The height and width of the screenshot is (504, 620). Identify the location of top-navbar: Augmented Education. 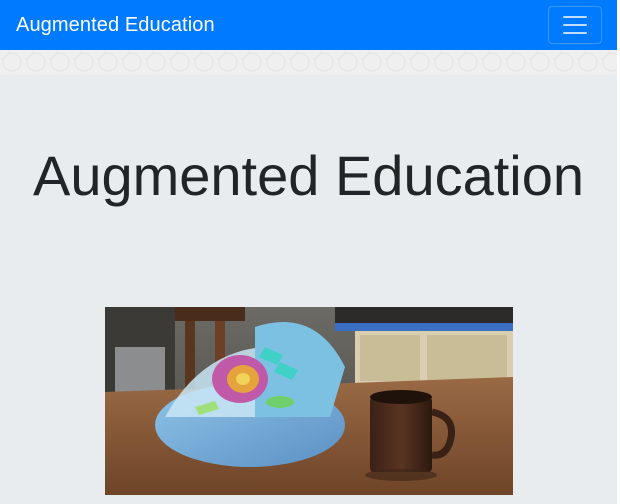
(308, 25).